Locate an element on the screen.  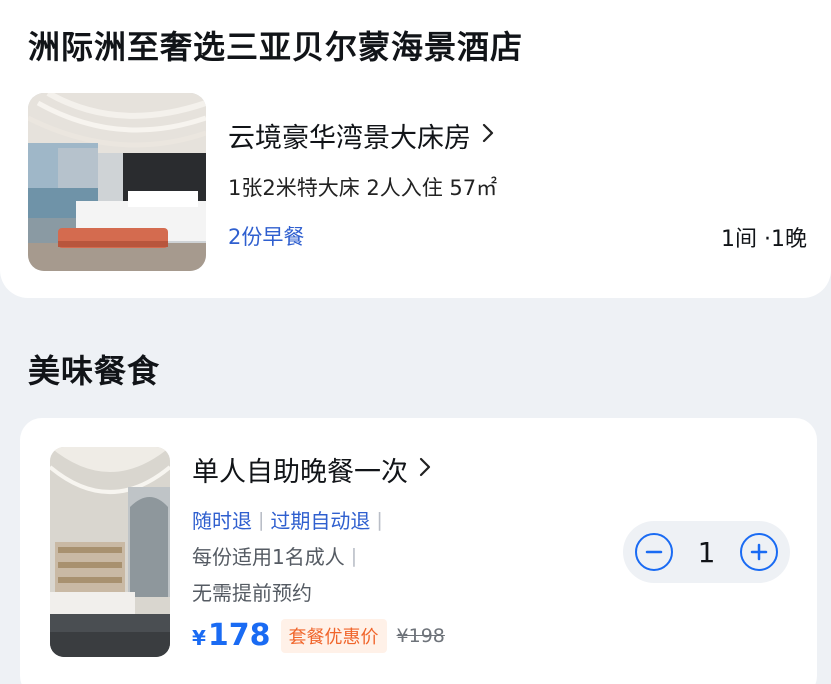
room-image is located at coordinates (117, 182).